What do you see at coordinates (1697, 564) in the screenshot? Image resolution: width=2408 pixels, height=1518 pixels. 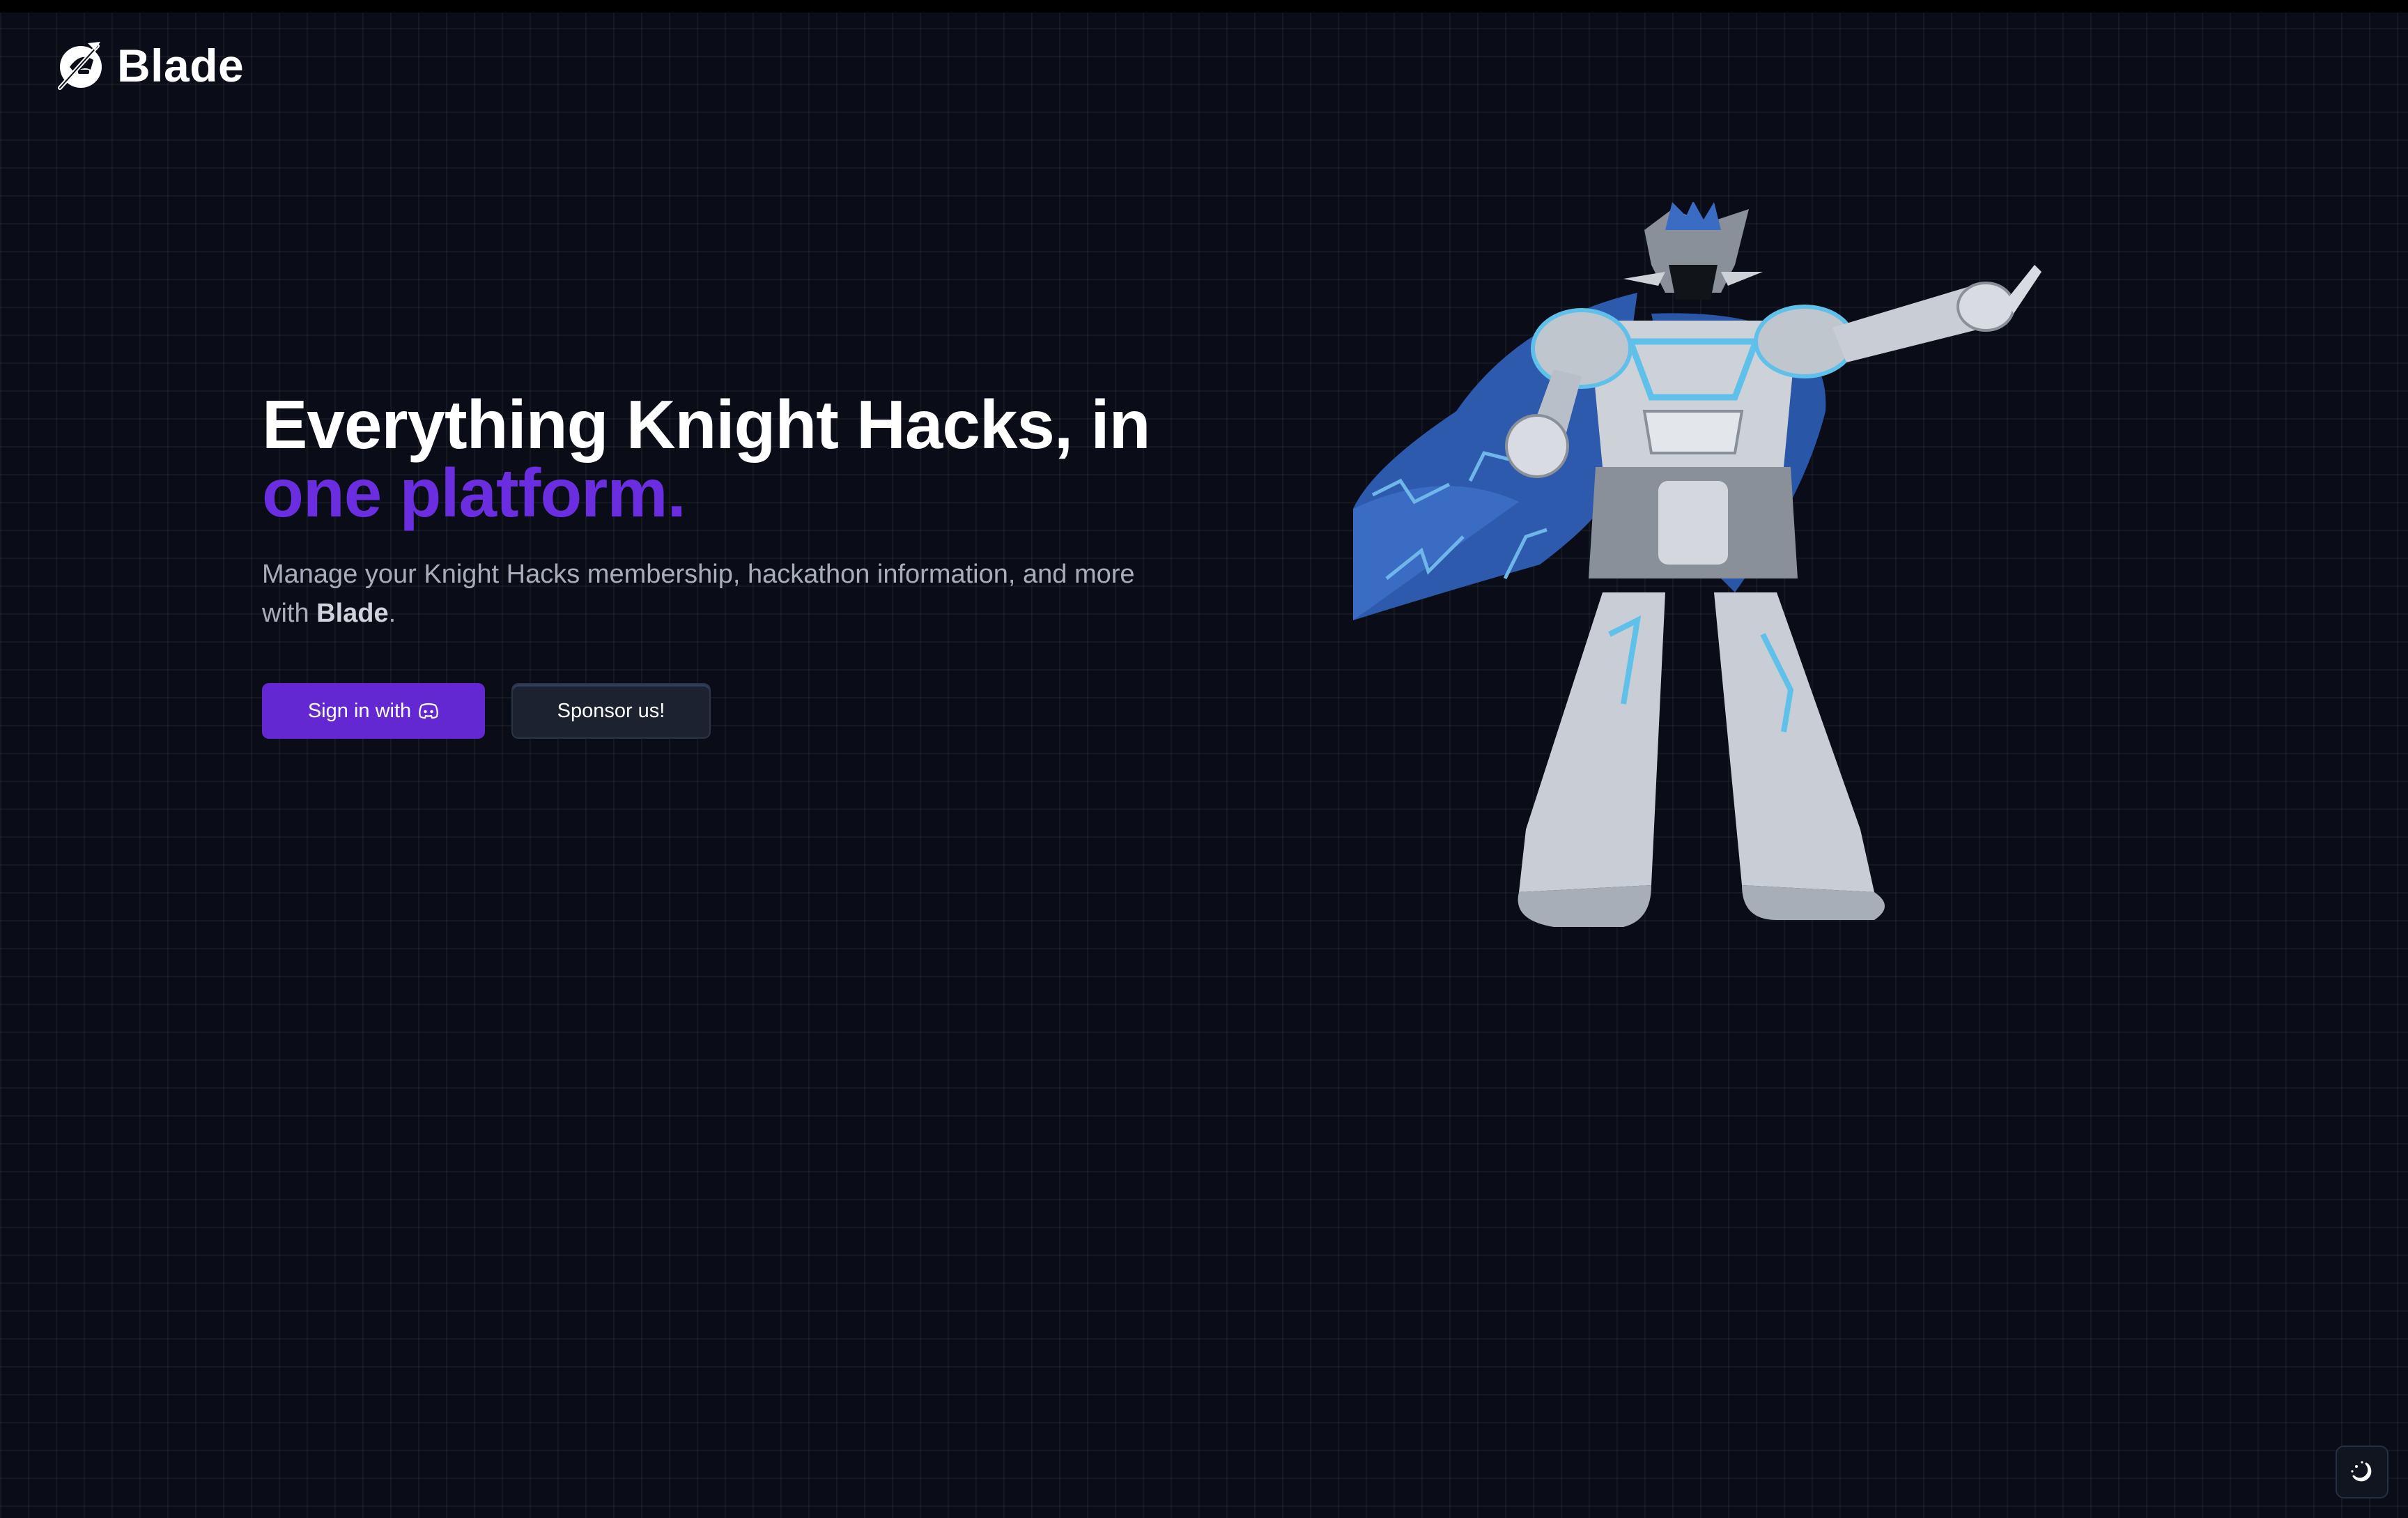 I see `robot-knight-illustration` at bounding box center [1697, 564].